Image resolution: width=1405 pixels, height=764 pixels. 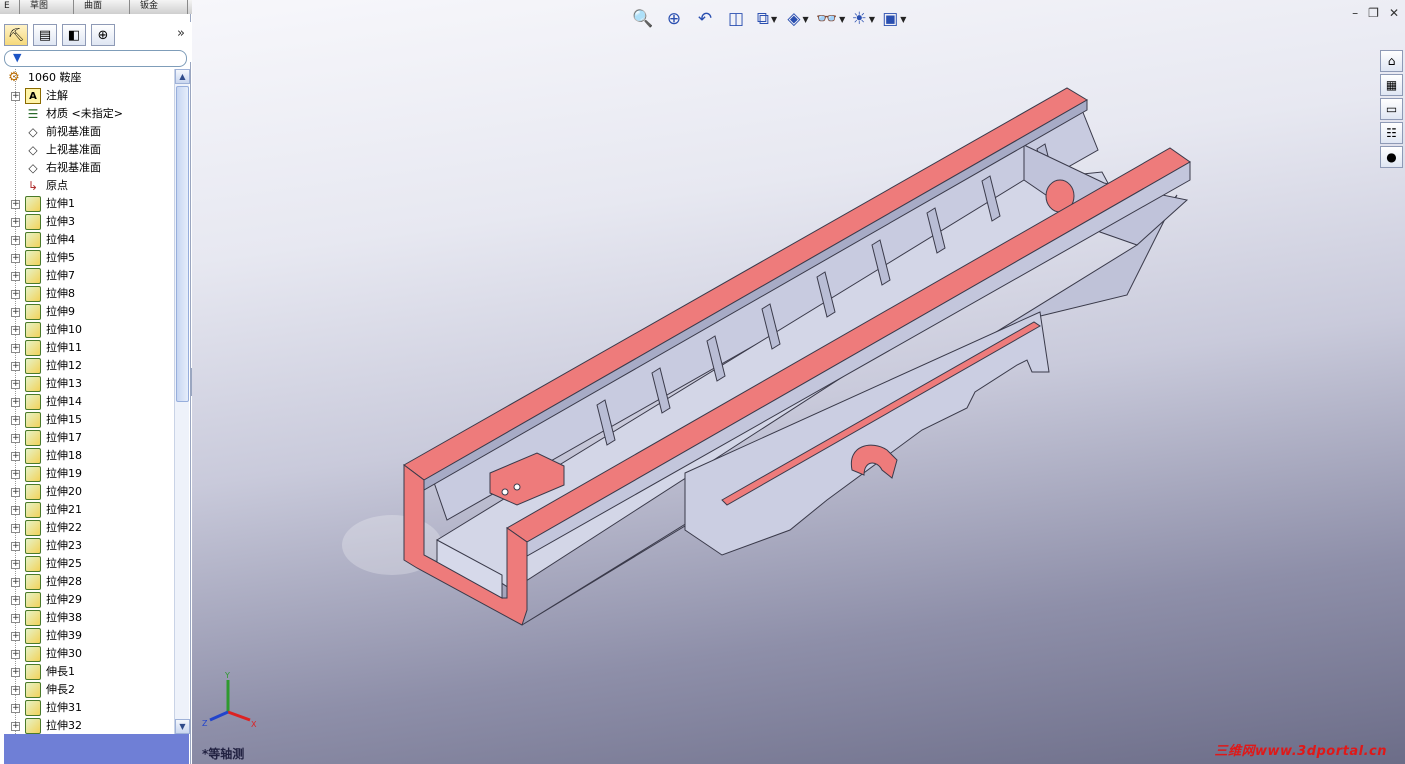 What do you see at coordinates (863, 19) in the screenshot?
I see `edit-appearance-button: ☀ ▼` at bounding box center [863, 19].